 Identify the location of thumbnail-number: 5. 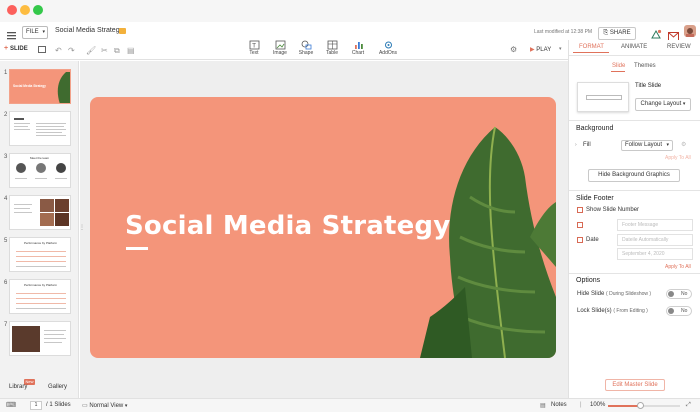
(6, 241).